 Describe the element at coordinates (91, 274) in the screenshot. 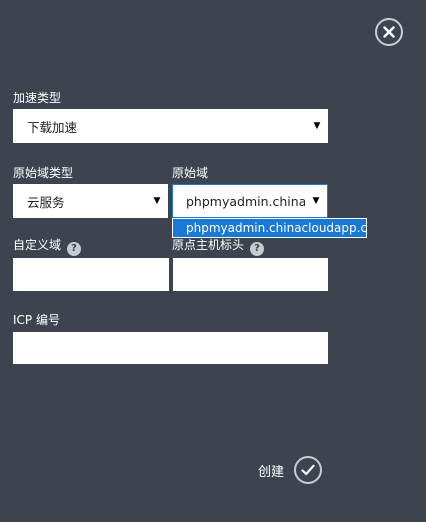

I see `custom-domain-input` at that location.